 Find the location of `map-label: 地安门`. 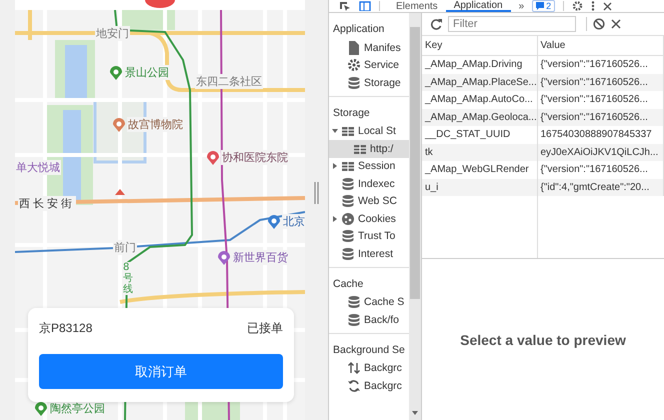

map-label: 地安门 is located at coordinates (112, 33).